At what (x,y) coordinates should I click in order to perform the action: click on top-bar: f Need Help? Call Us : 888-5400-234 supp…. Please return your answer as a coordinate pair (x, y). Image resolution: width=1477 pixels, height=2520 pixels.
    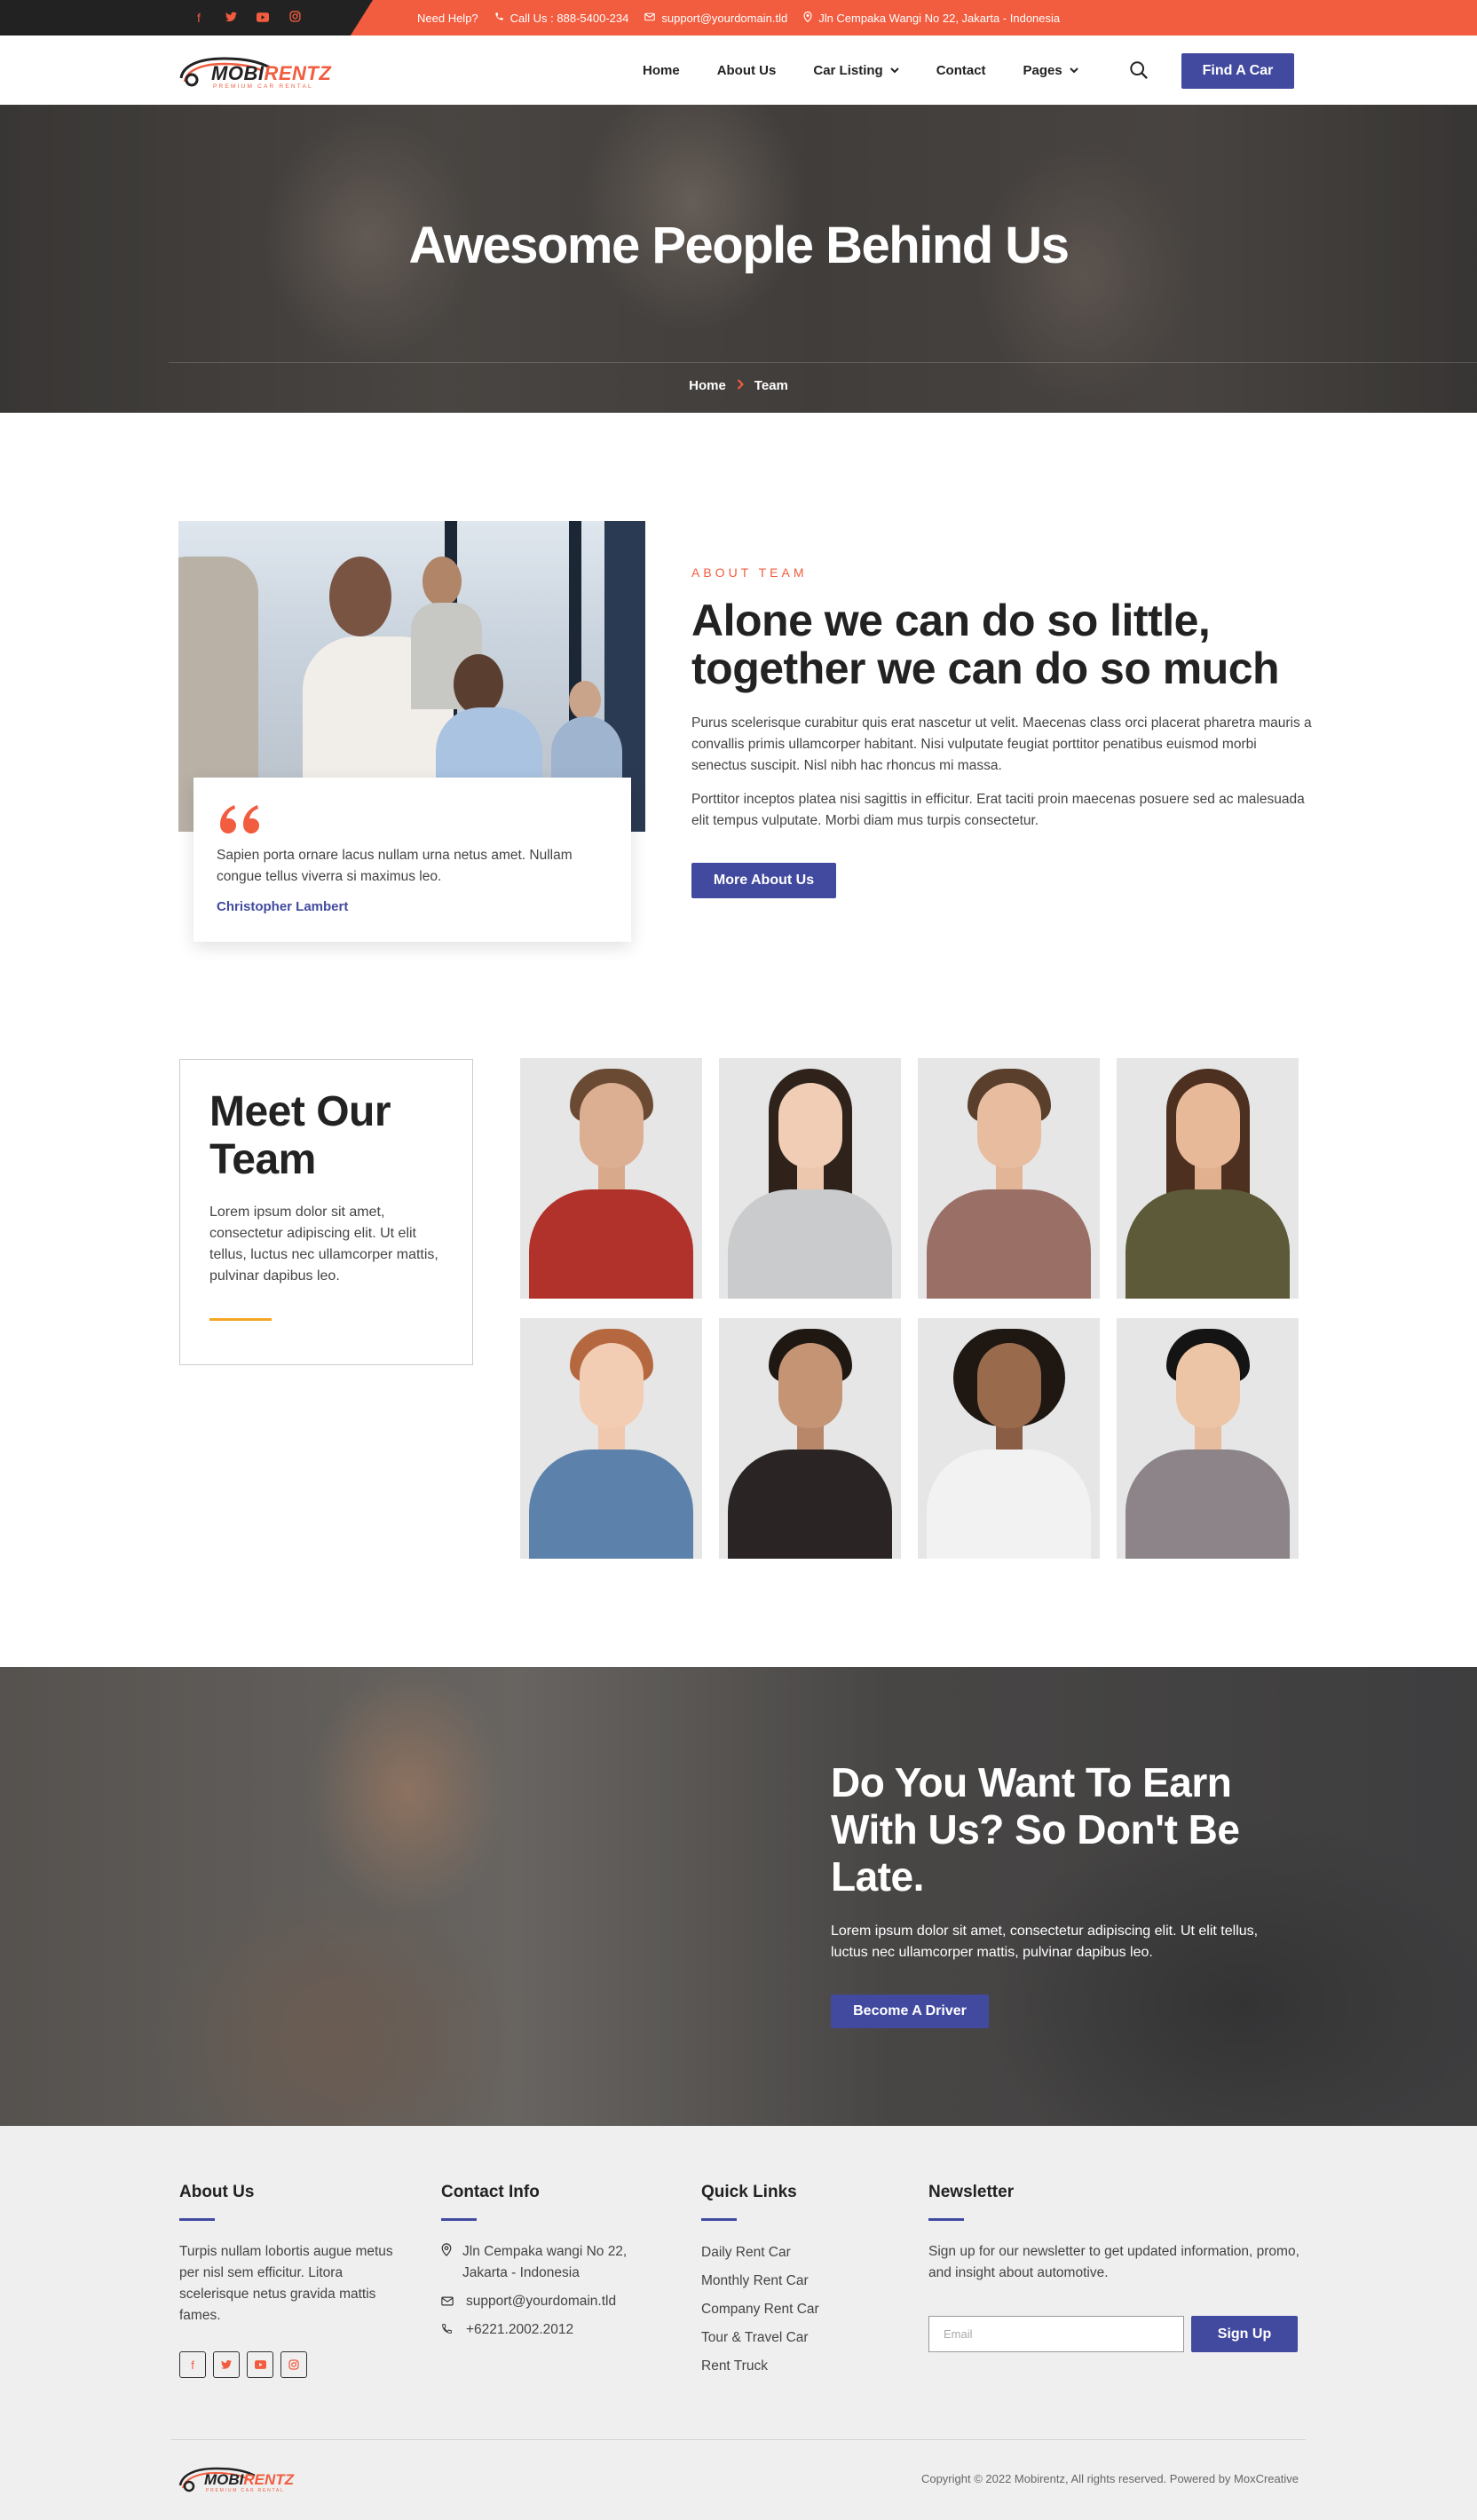
    Looking at the image, I should click on (738, 18).